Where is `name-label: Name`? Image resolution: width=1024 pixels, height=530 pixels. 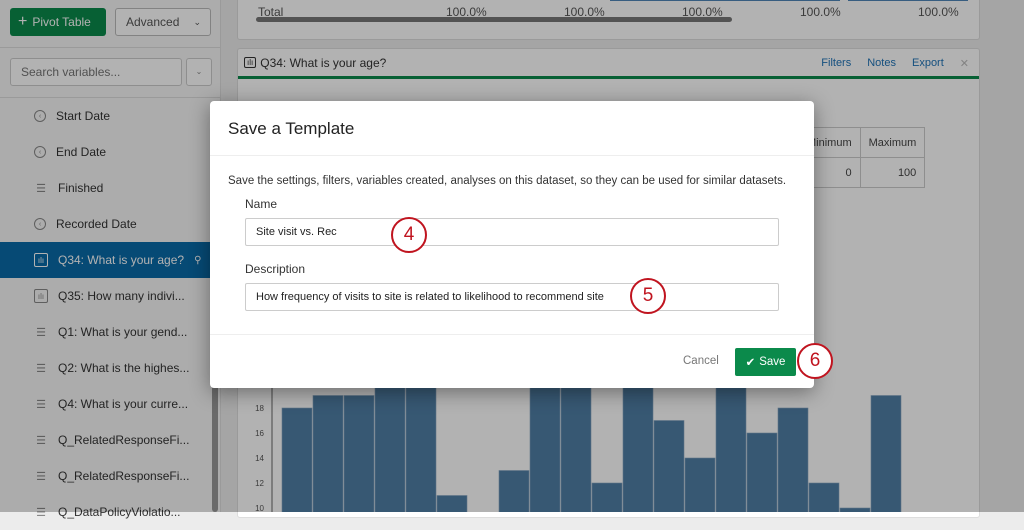 name-label: Name is located at coordinates (261, 204).